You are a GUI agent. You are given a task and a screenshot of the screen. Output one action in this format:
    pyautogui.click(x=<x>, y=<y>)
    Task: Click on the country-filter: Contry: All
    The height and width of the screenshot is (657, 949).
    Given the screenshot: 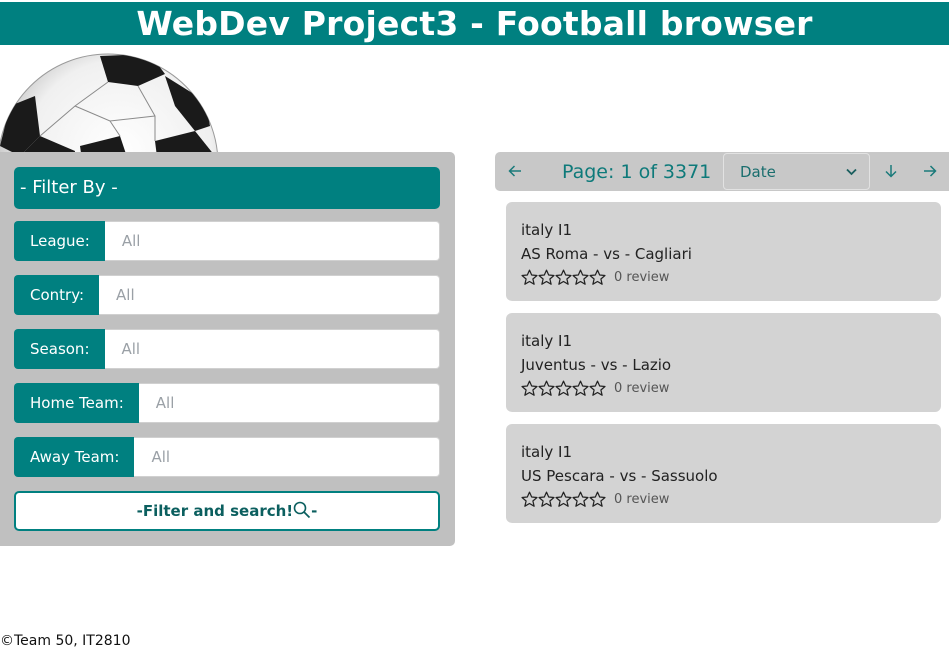 What is the action you would take?
    pyautogui.click(x=227, y=295)
    